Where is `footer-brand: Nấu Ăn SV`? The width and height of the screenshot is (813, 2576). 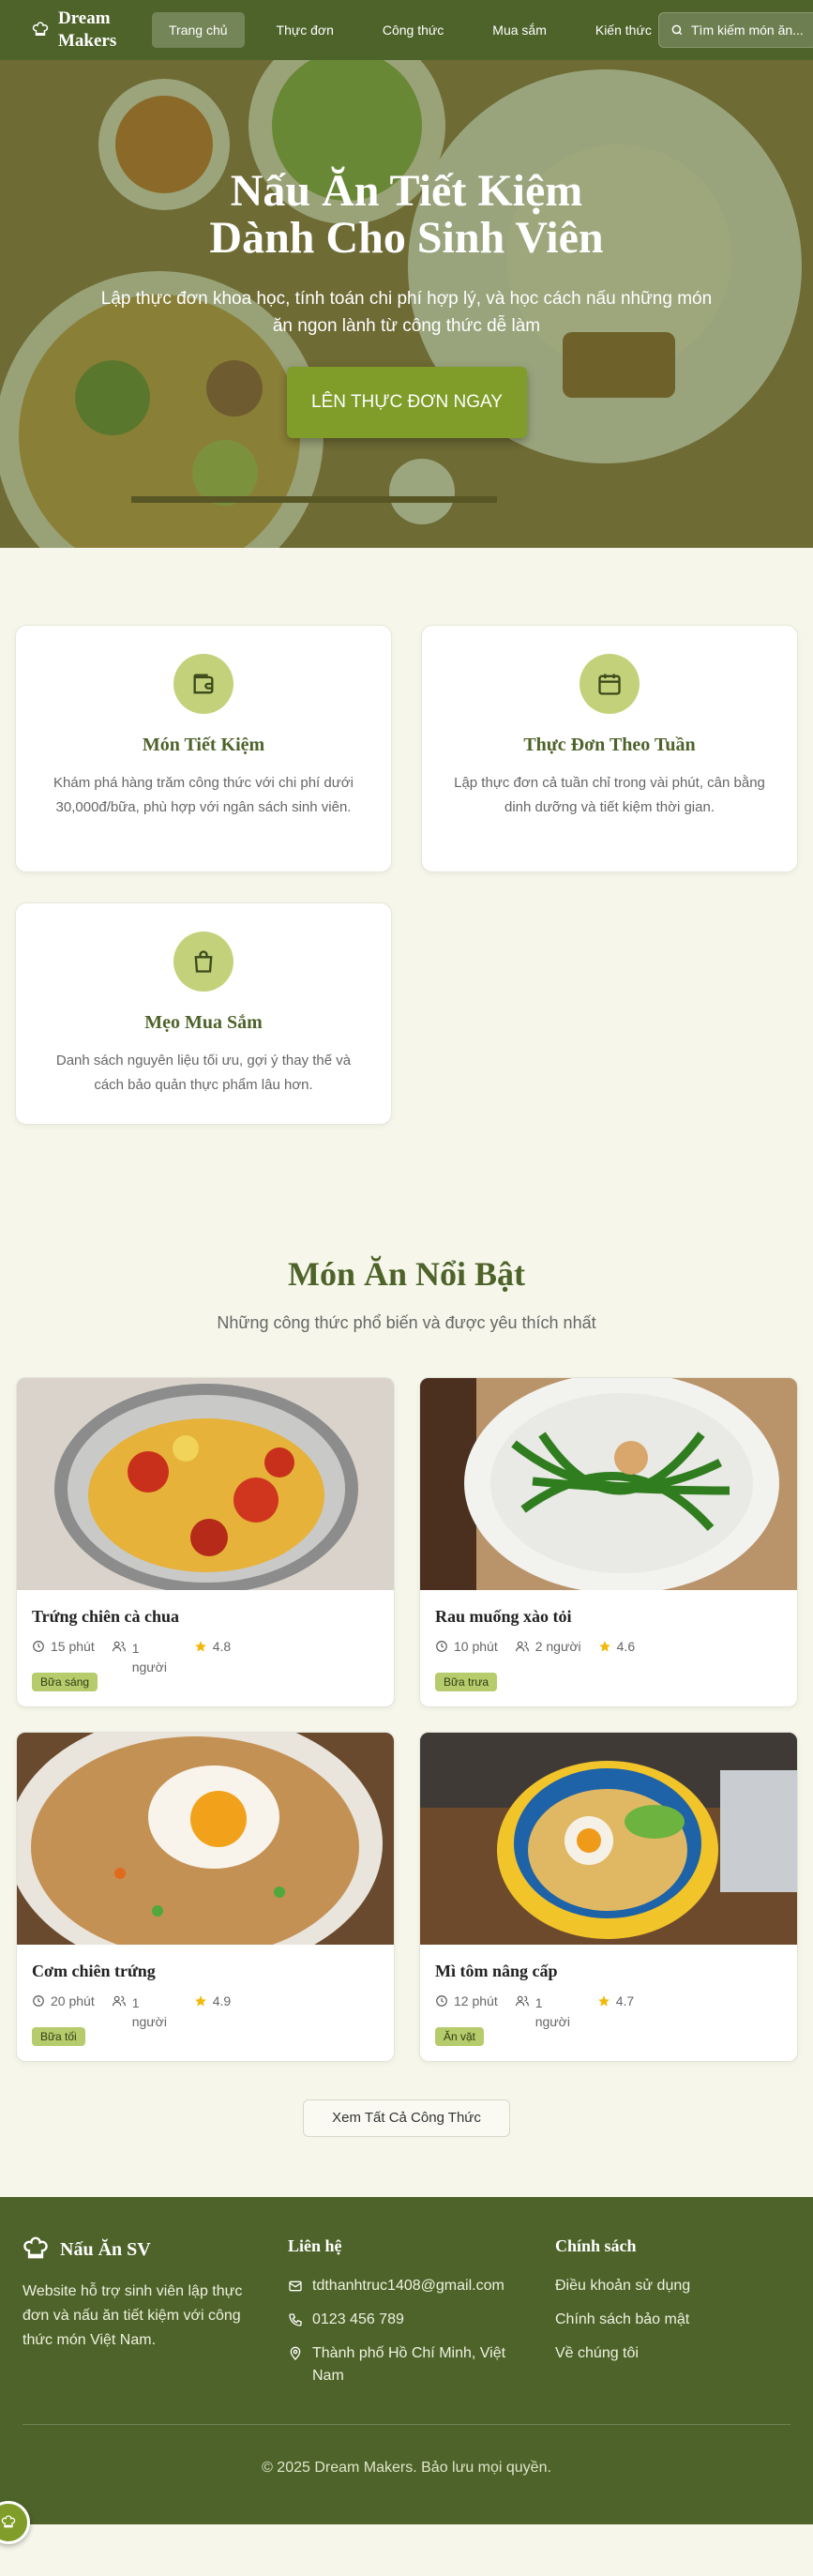
footer-brand: Nấu Ăn SV is located at coordinates (140, 2249).